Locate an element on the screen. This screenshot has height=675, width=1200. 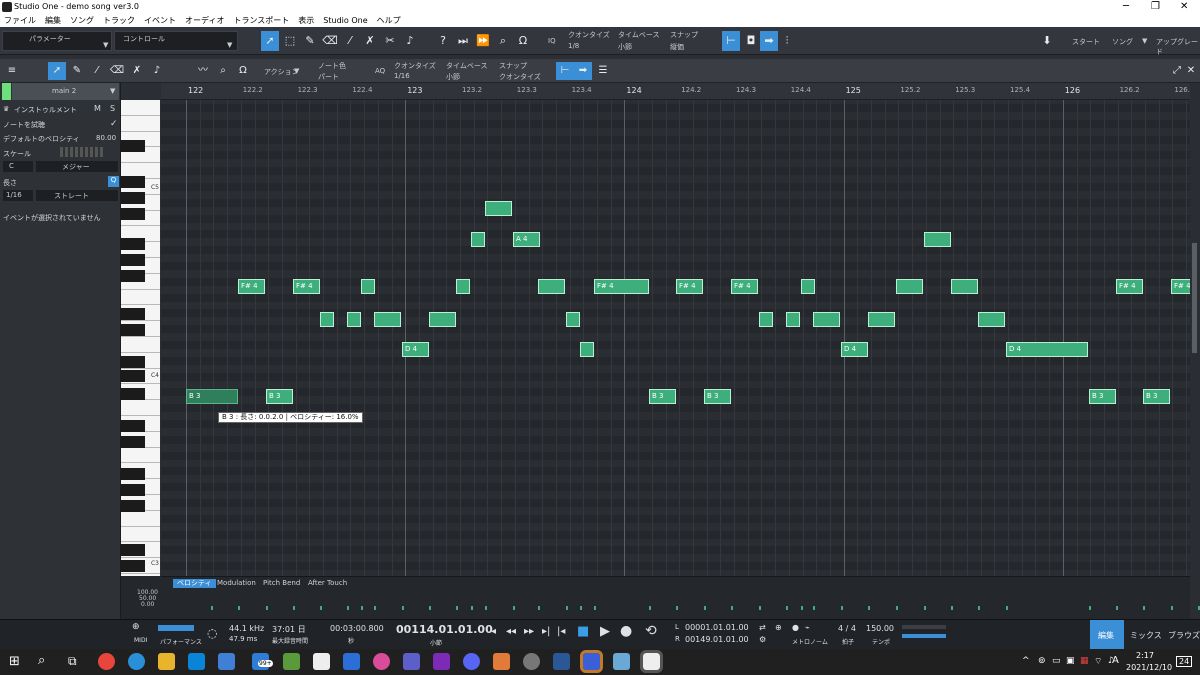
chrome-icon is located at coordinates (106, 661).